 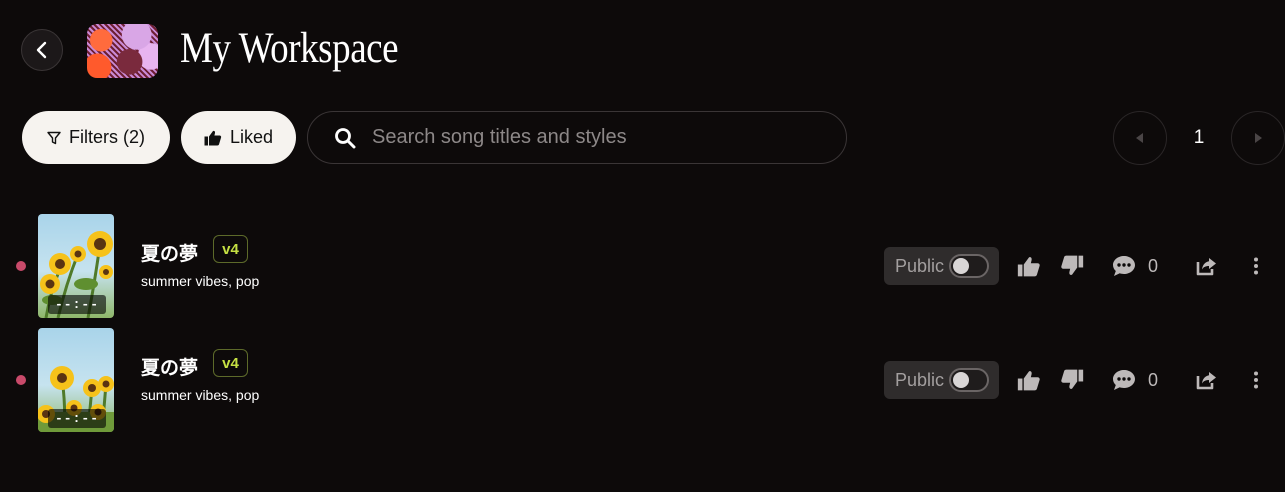 I want to click on filters-button: Filters (2), so click(x=96, y=137).